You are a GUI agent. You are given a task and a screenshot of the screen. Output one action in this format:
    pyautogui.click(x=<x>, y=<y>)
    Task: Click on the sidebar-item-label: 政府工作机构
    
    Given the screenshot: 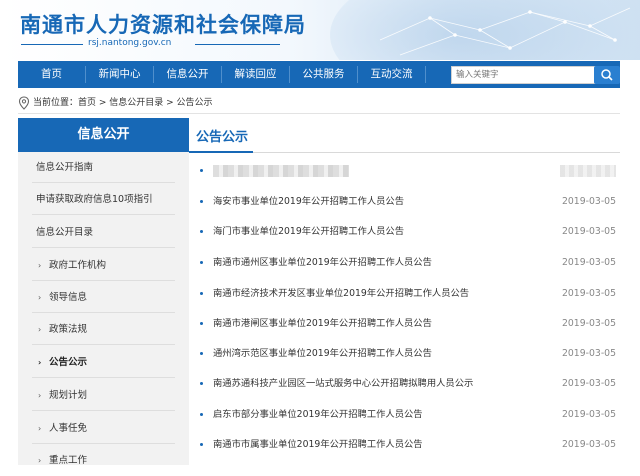 What is the action you would take?
    pyautogui.click(x=78, y=265)
    